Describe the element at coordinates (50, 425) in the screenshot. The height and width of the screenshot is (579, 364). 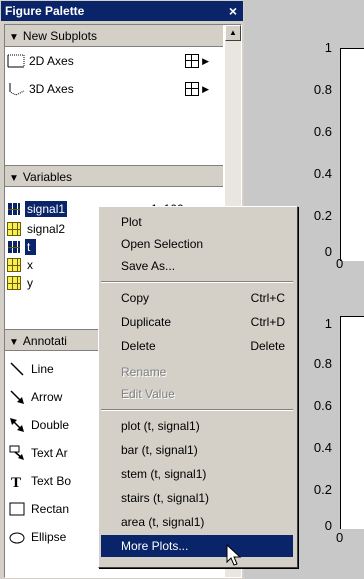
I see `annotation-label: Double` at that location.